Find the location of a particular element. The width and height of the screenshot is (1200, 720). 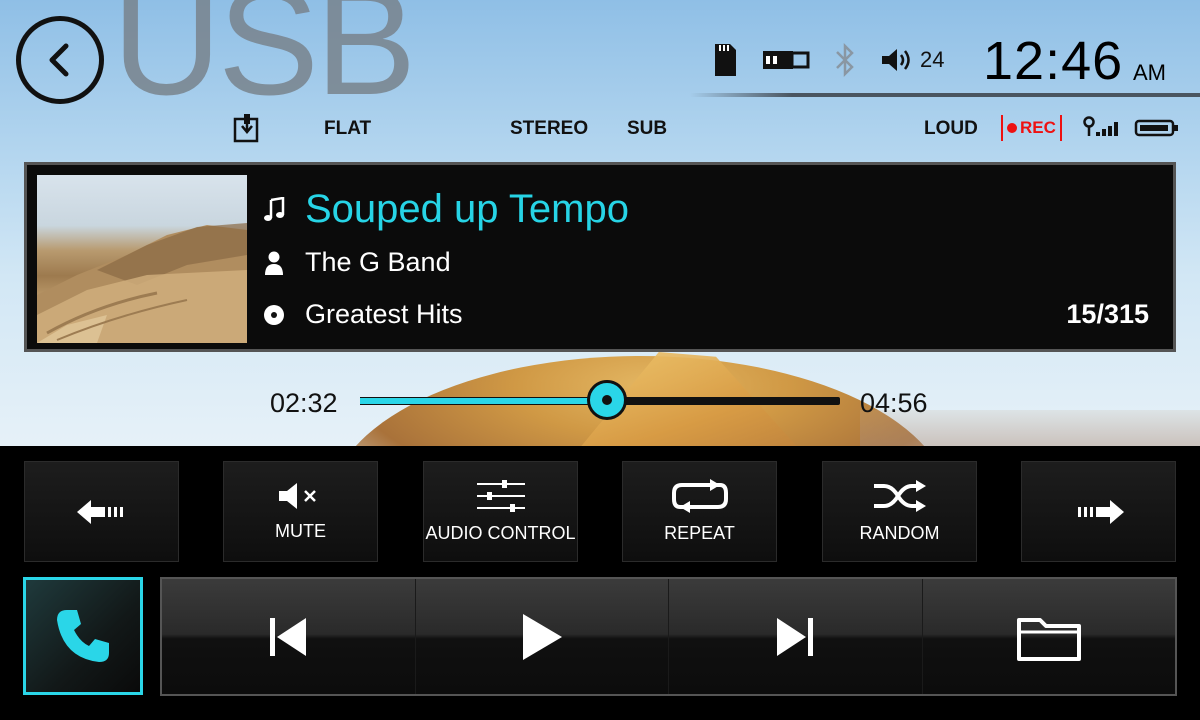

arrow-right-icon is located at coordinates (1100, 511).